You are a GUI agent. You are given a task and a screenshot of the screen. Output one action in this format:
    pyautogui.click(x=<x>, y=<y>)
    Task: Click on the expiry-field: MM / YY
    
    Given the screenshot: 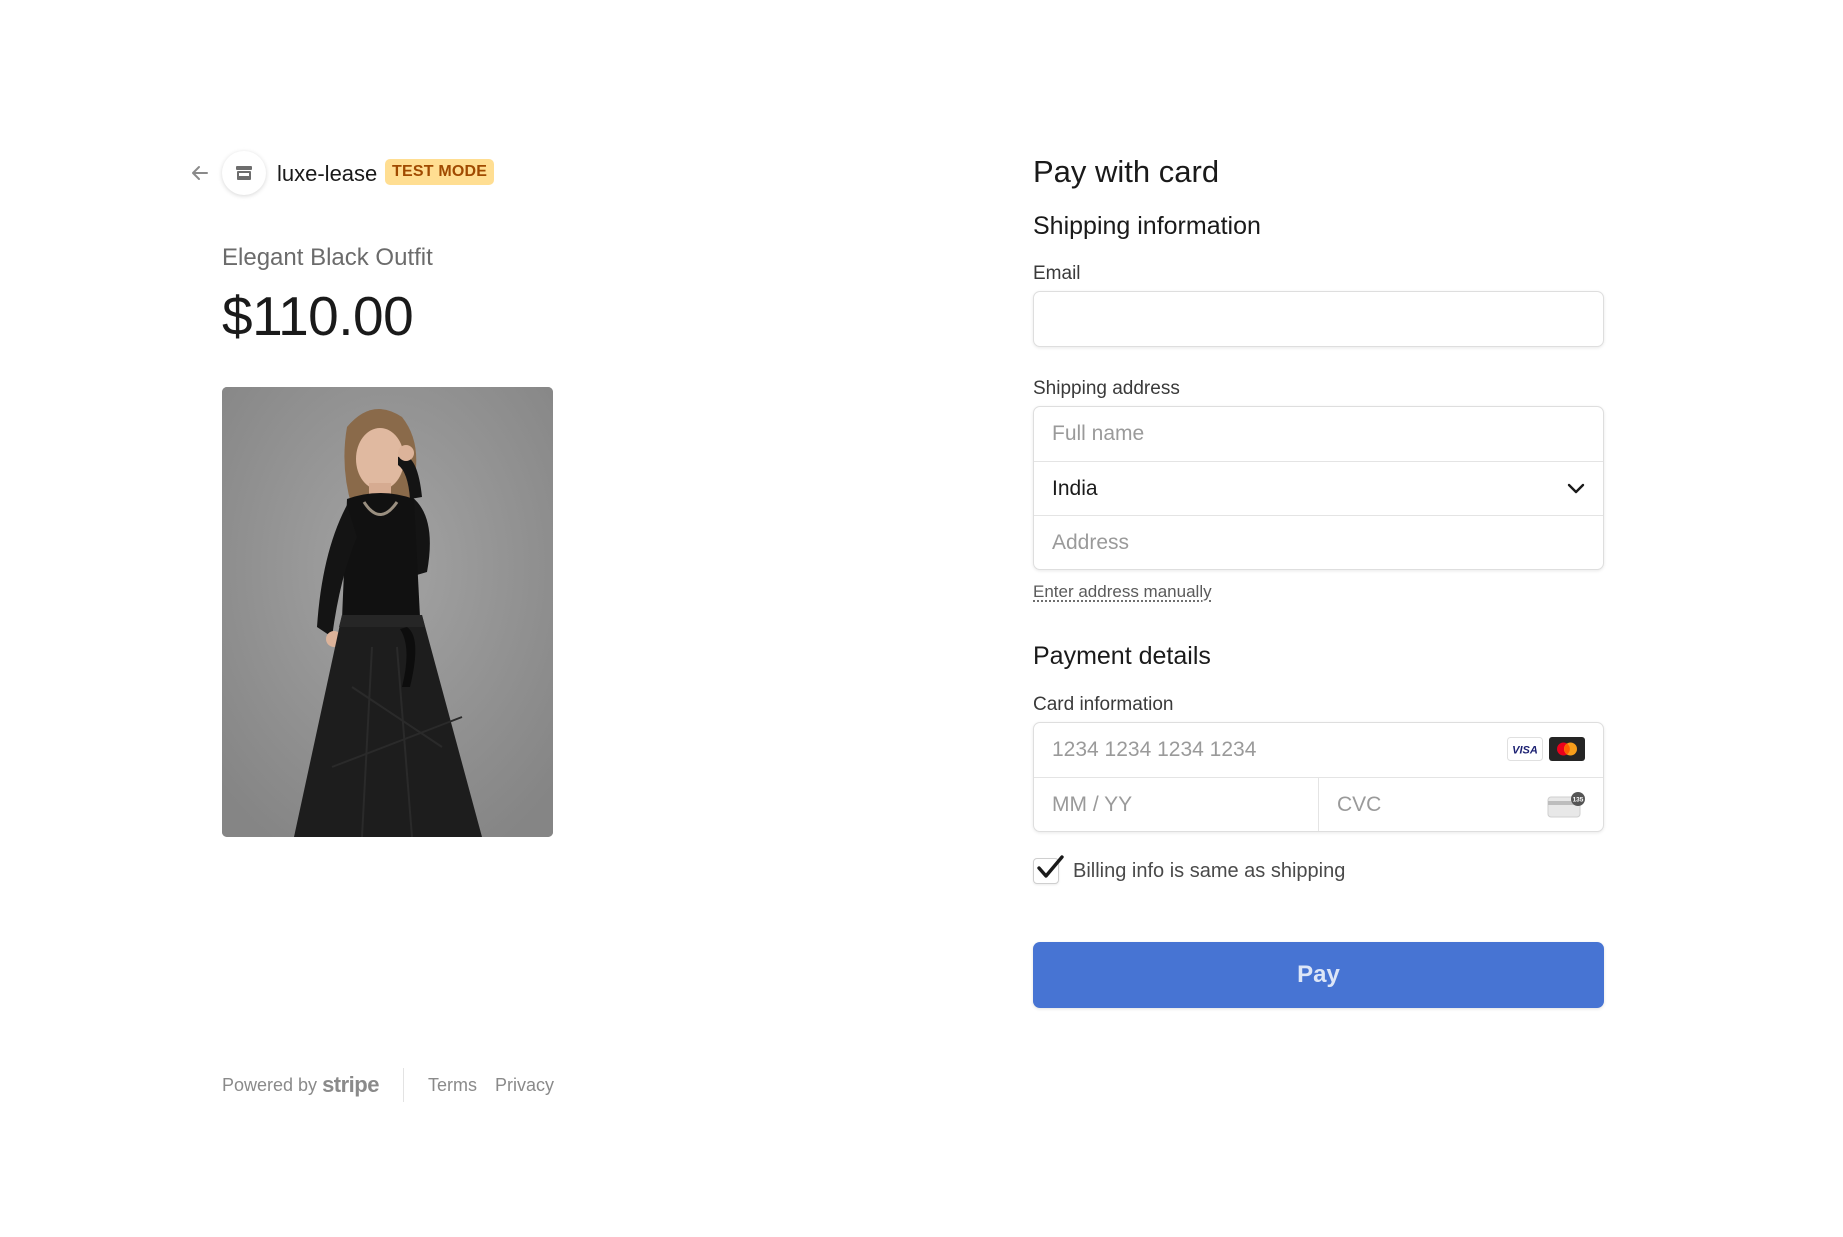 What is the action you would take?
    pyautogui.click(x=1176, y=804)
    